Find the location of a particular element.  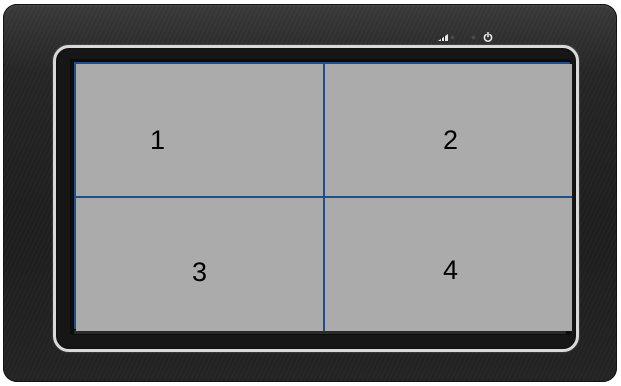

pane-label: 1 is located at coordinates (157, 139).